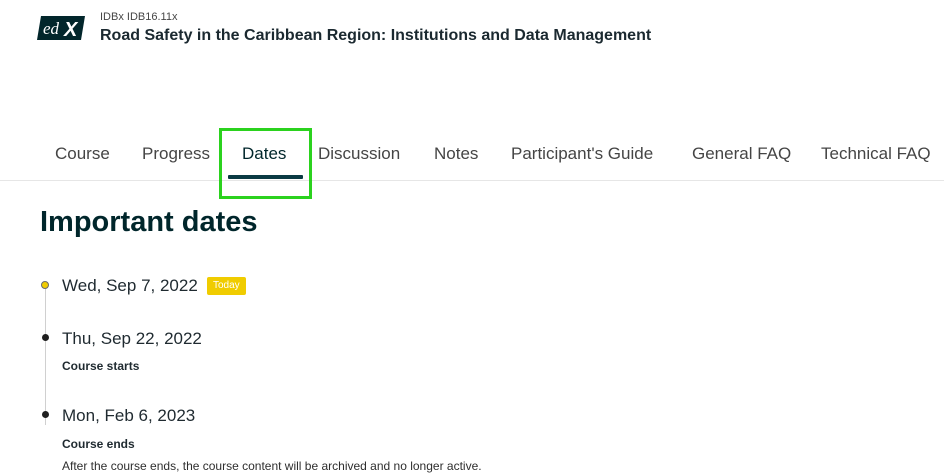  What do you see at coordinates (51, 28) in the screenshot?
I see `svg-text: ed` at bounding box center [51, 28].